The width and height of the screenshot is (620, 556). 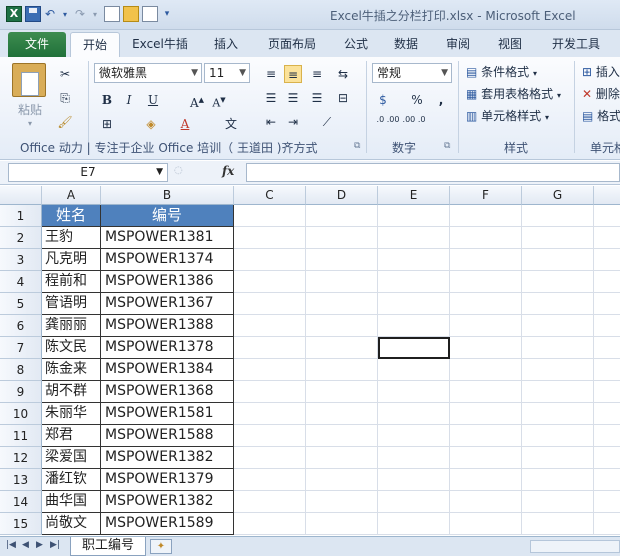 What do you see at coordinates (65, 74) in the screenshot?
I see `cut-icon: ✂` at bounding box center [65, 74].